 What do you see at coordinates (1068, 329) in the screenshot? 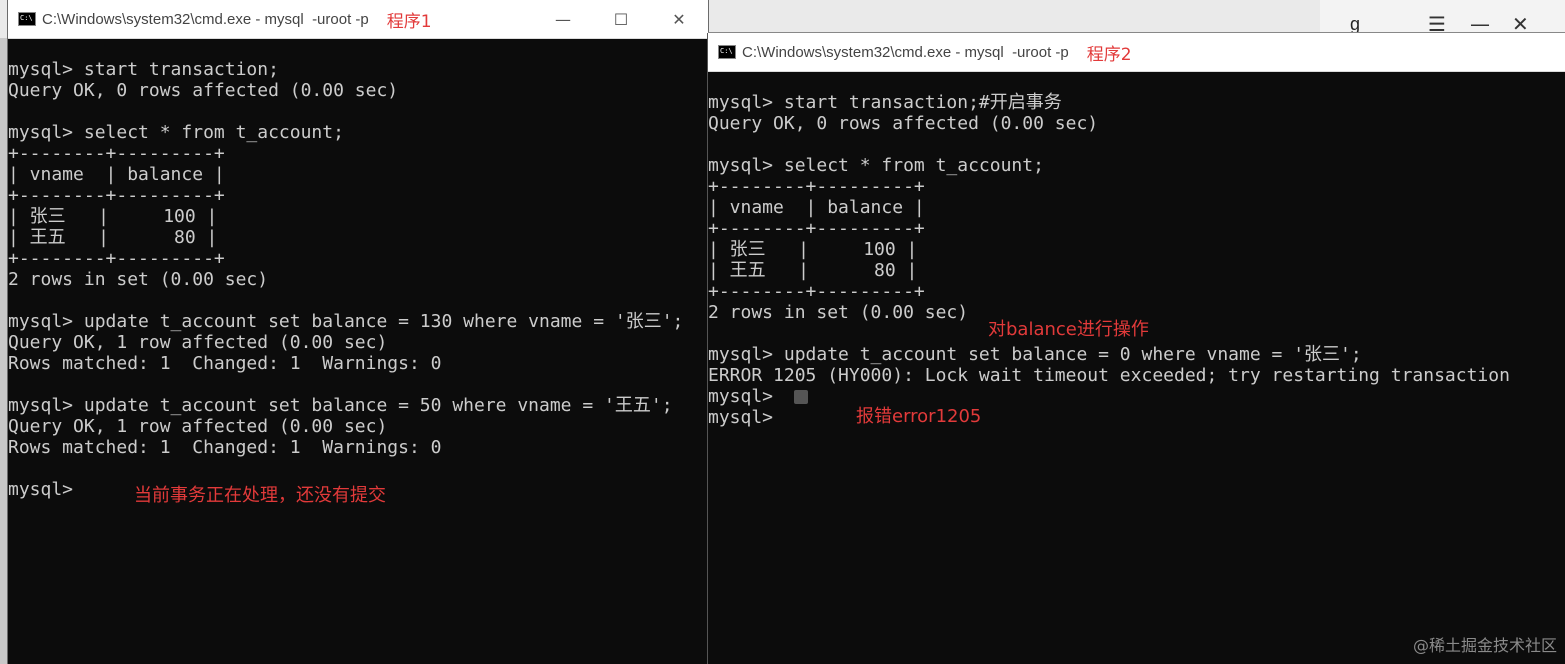
I see `annotation-balance-operation: 对balance进行操作` at bounding box center [1068, 329].